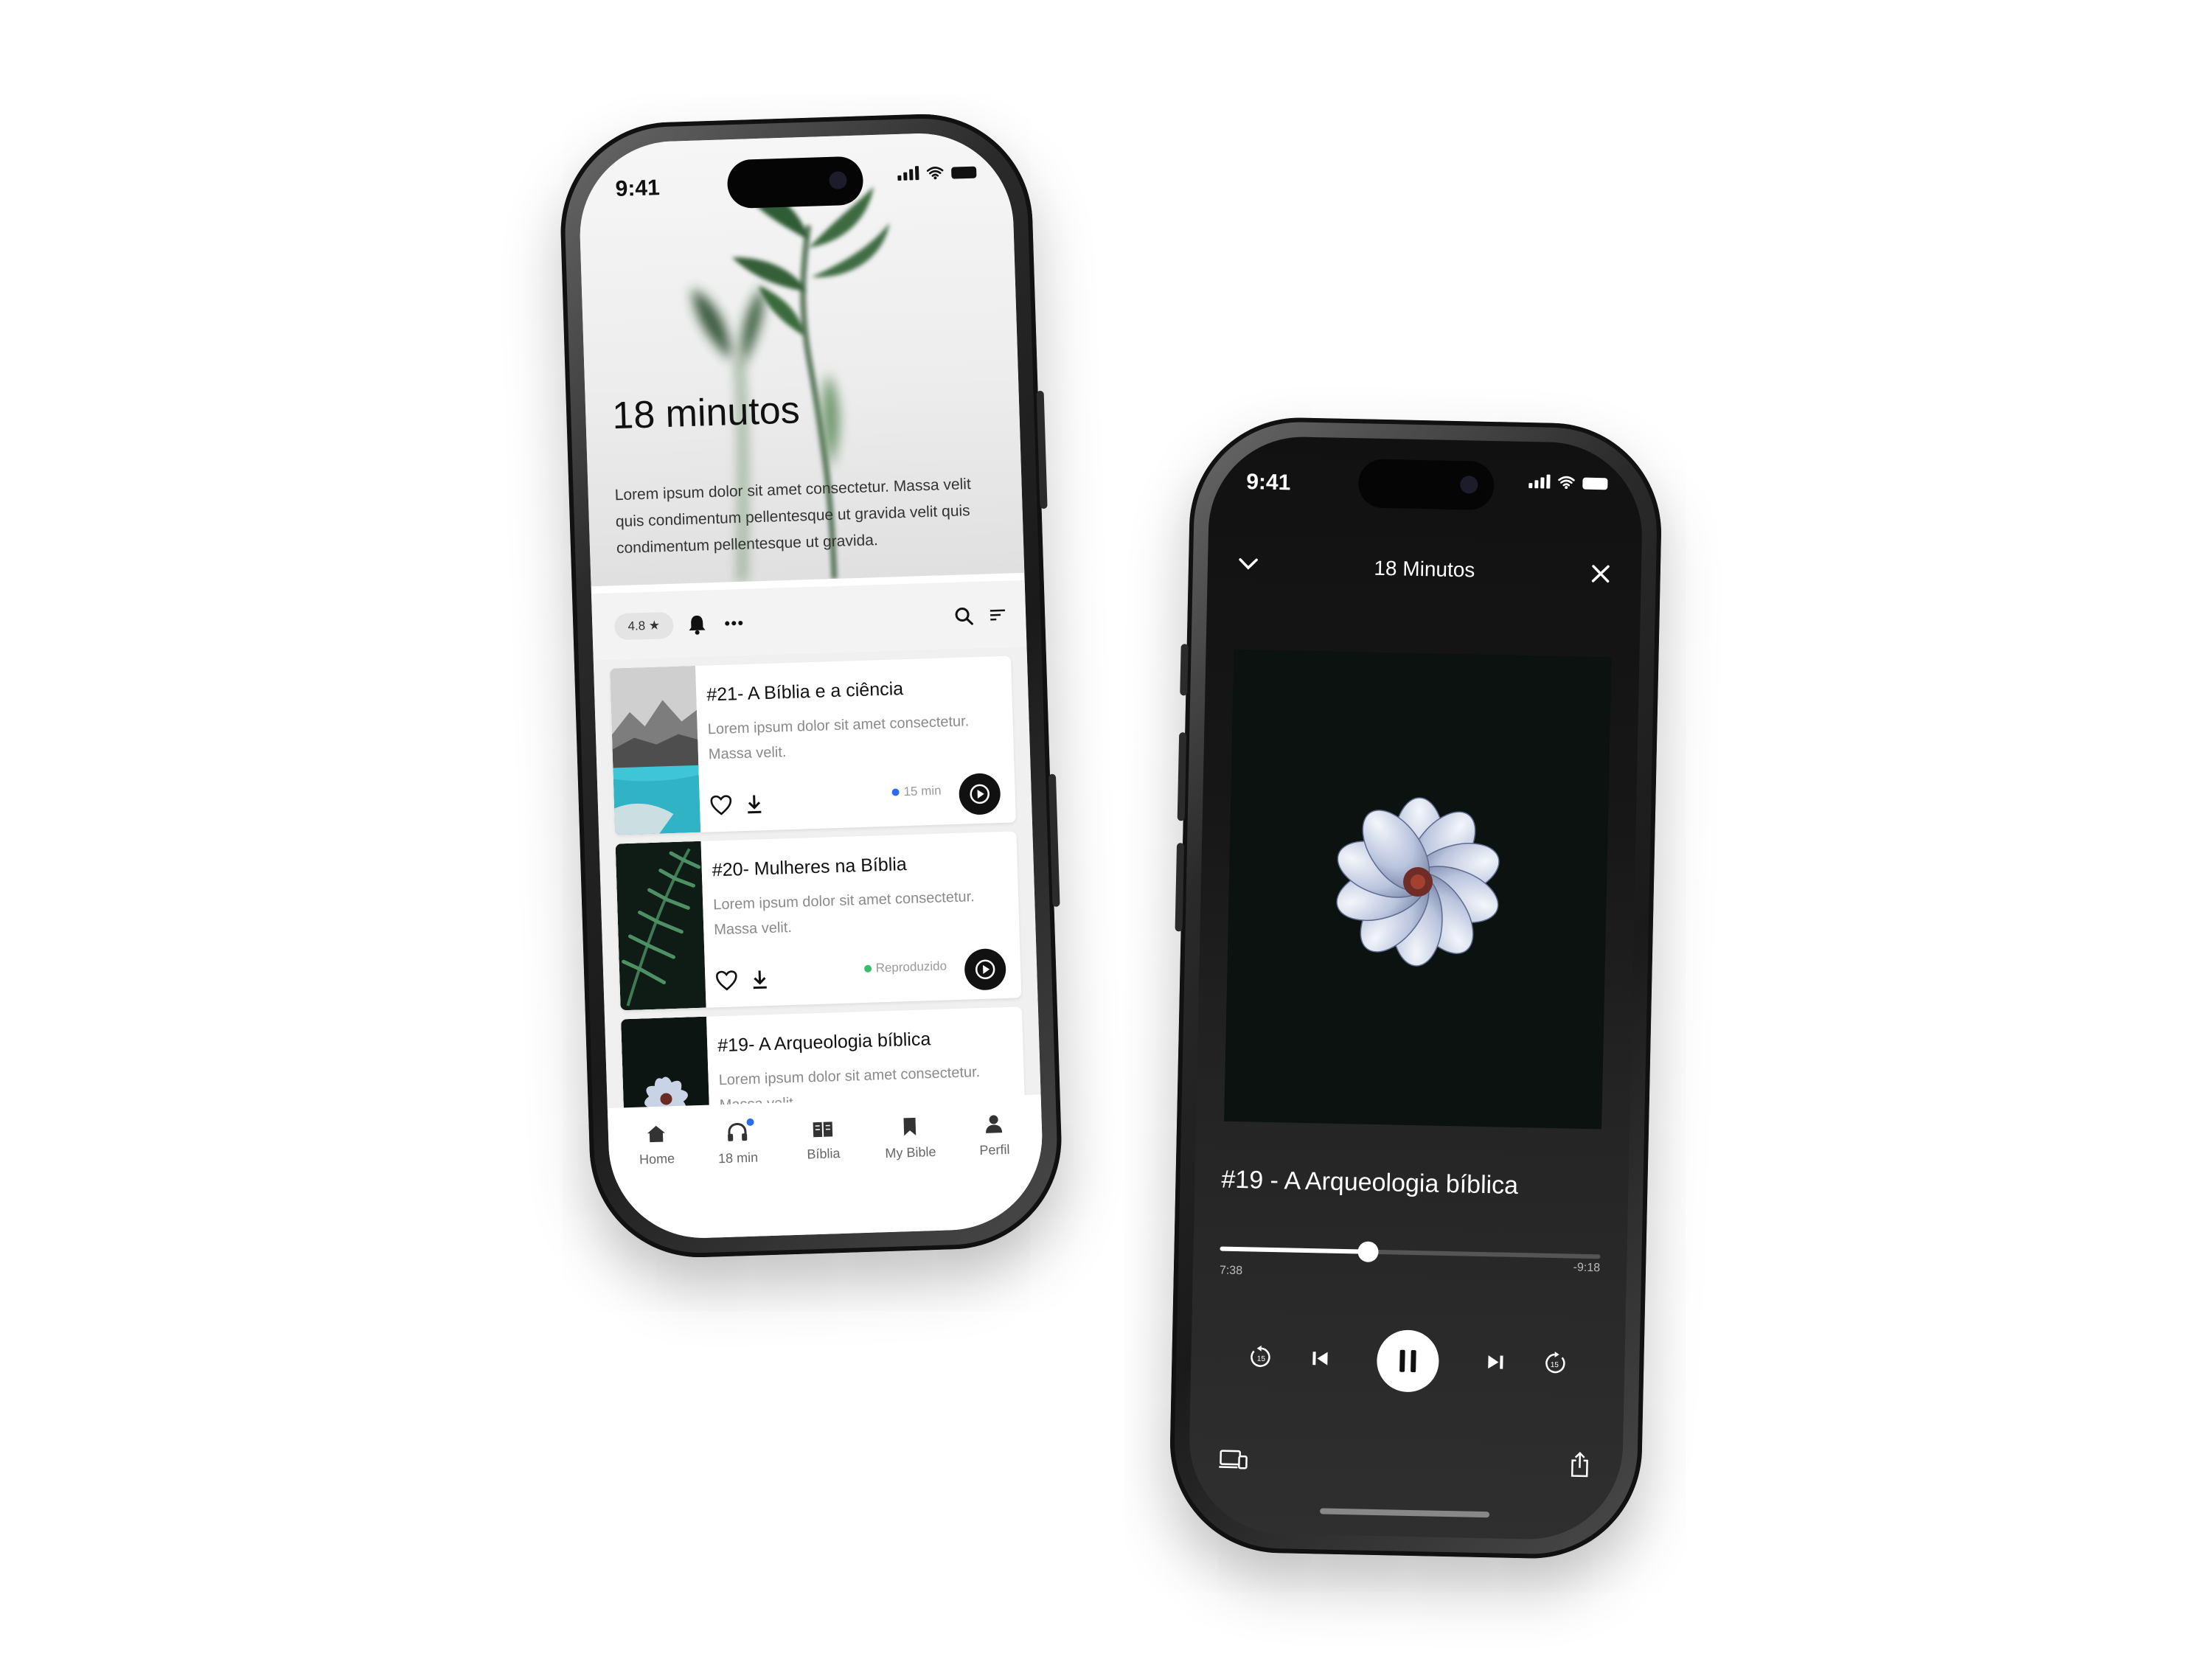 Image resolution: width=2212 pixels, height=1659 pixels. Describe the element at coordinates (994, 1136) in the screenshot. I see `tab-perfil: Perfil` at that location.